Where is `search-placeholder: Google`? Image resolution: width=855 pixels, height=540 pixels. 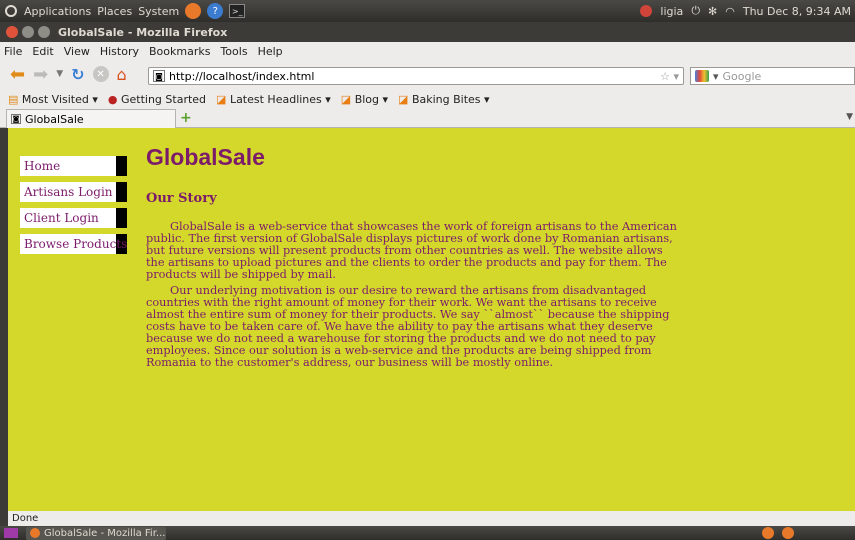
search-placeholder: Google is located at coordinates (742, 76).